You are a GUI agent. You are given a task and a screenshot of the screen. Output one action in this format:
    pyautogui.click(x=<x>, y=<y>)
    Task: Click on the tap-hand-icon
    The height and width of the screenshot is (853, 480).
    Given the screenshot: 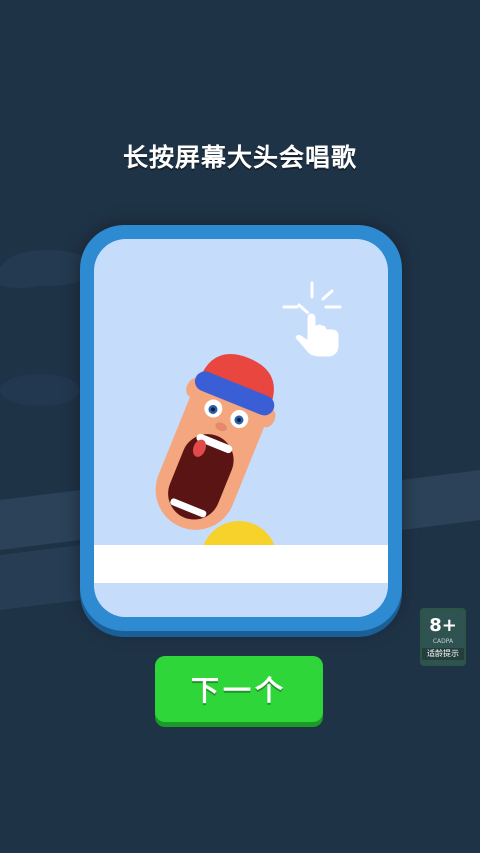 What is the action you would take?
    pyautogui.click(x=312, y=319)
    